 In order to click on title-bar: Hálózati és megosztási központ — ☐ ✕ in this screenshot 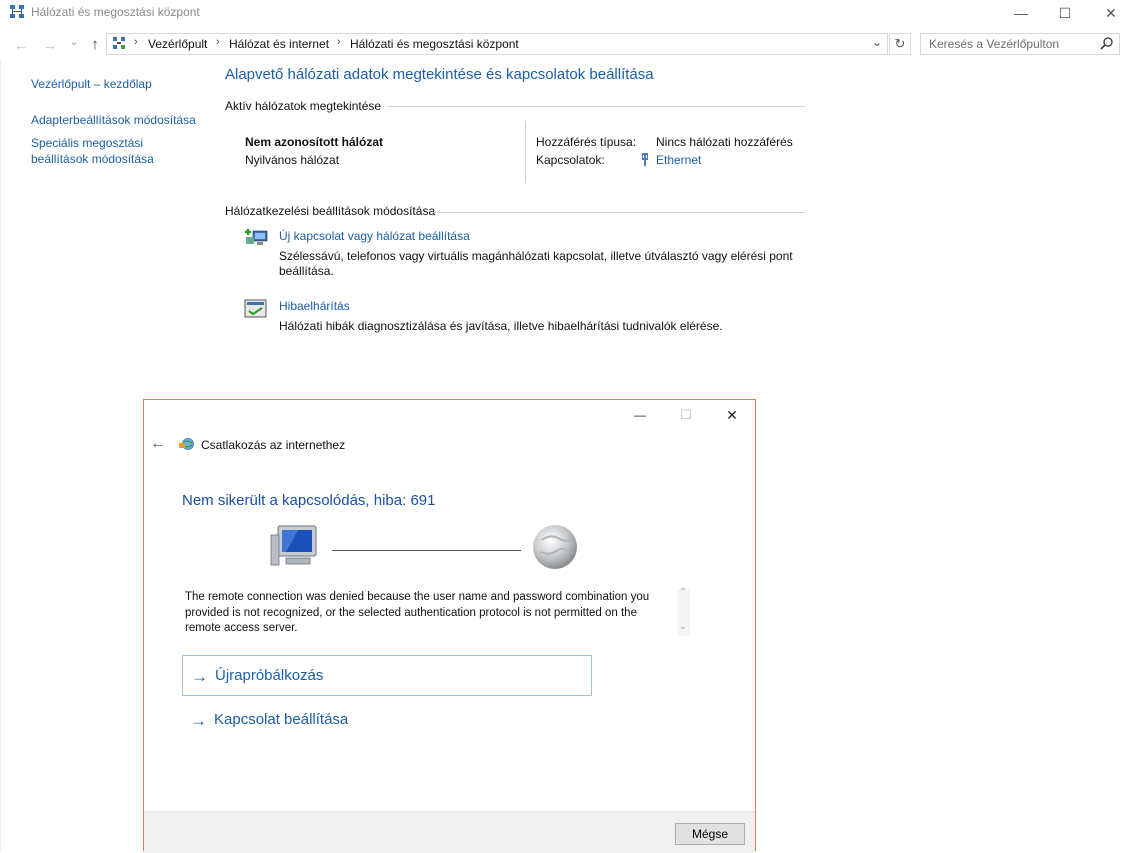, I will do `click(566, 13)`.